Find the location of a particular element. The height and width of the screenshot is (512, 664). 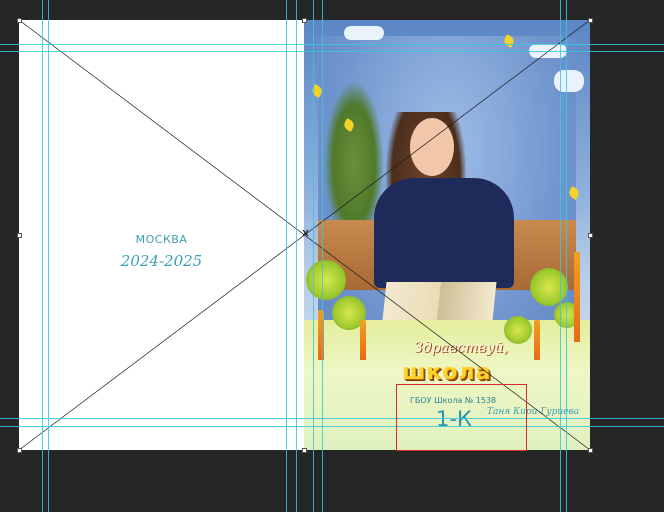

selection-rectangle is located at coordinates (461, 417).